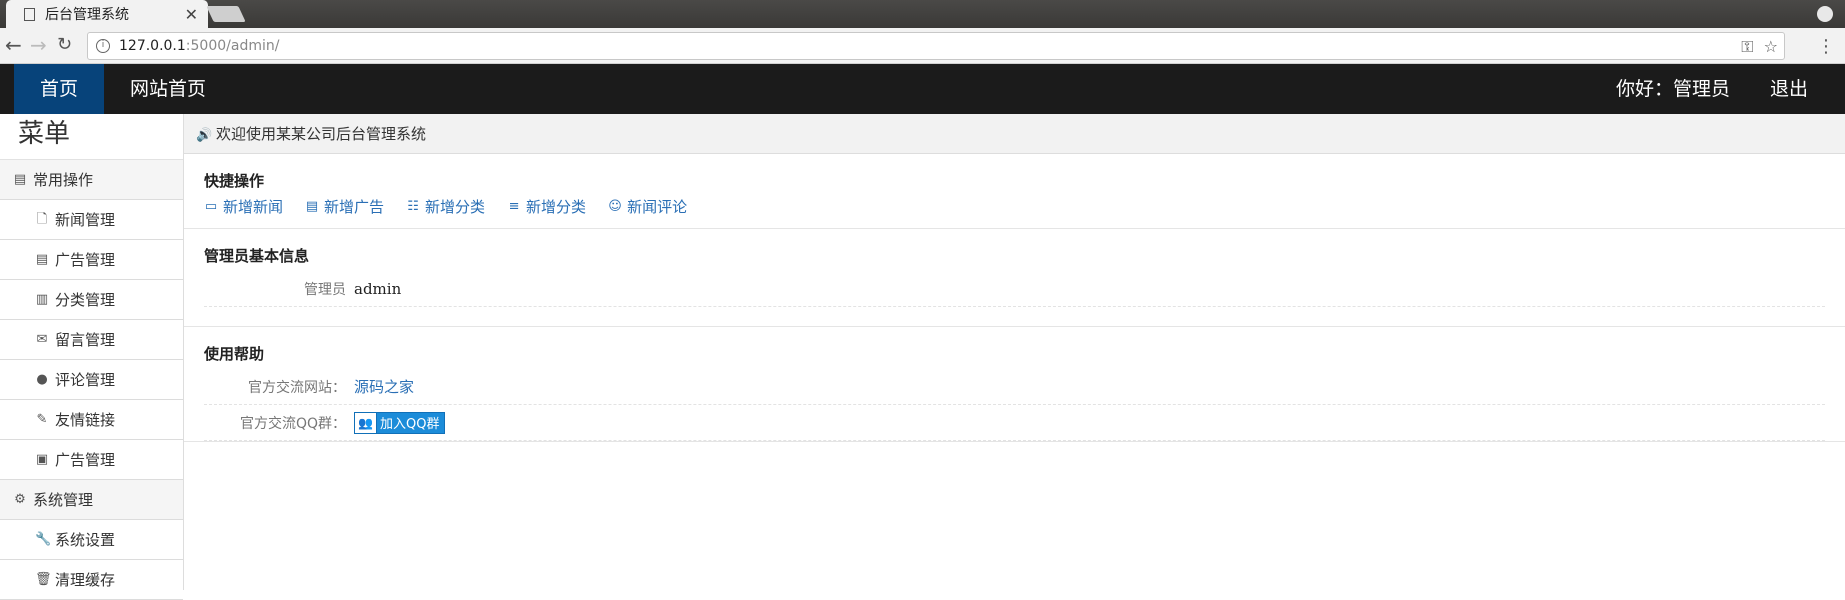 Image resolution: width=1845 pixels, height=600 pixels. Describe the element at coordinates (1825, 14) in the screenshot. I see `profile-icon` at that location.